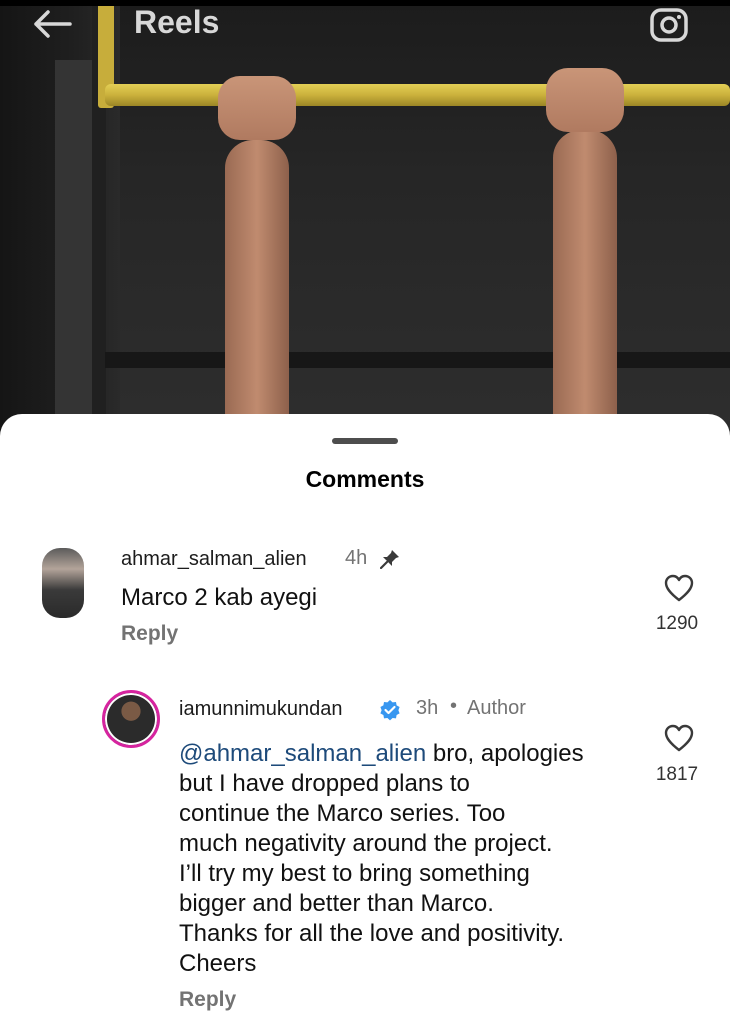 The width and height of the screenshot is (730, 1034). I want to click on sheet-title: Comments, so click(365, 479).